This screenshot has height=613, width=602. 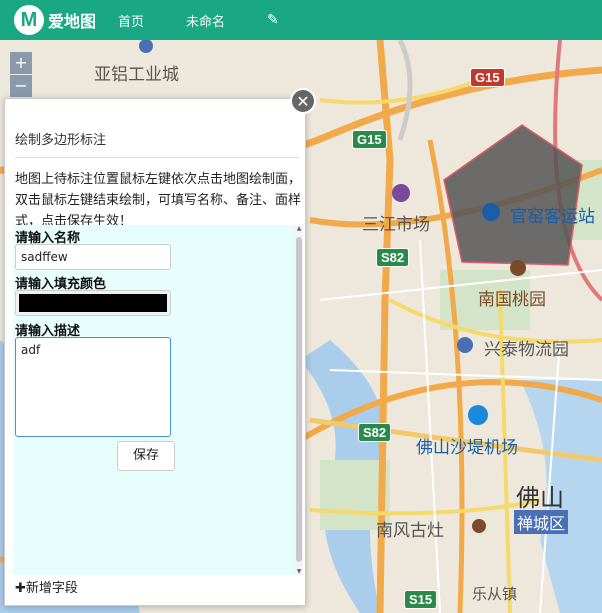 What do you see at coordinates (301, 20) in the screenshot?
I see `top-nav-bar: M 爱地图 首页 未命名 ✎` at bounding box center [301, 20].